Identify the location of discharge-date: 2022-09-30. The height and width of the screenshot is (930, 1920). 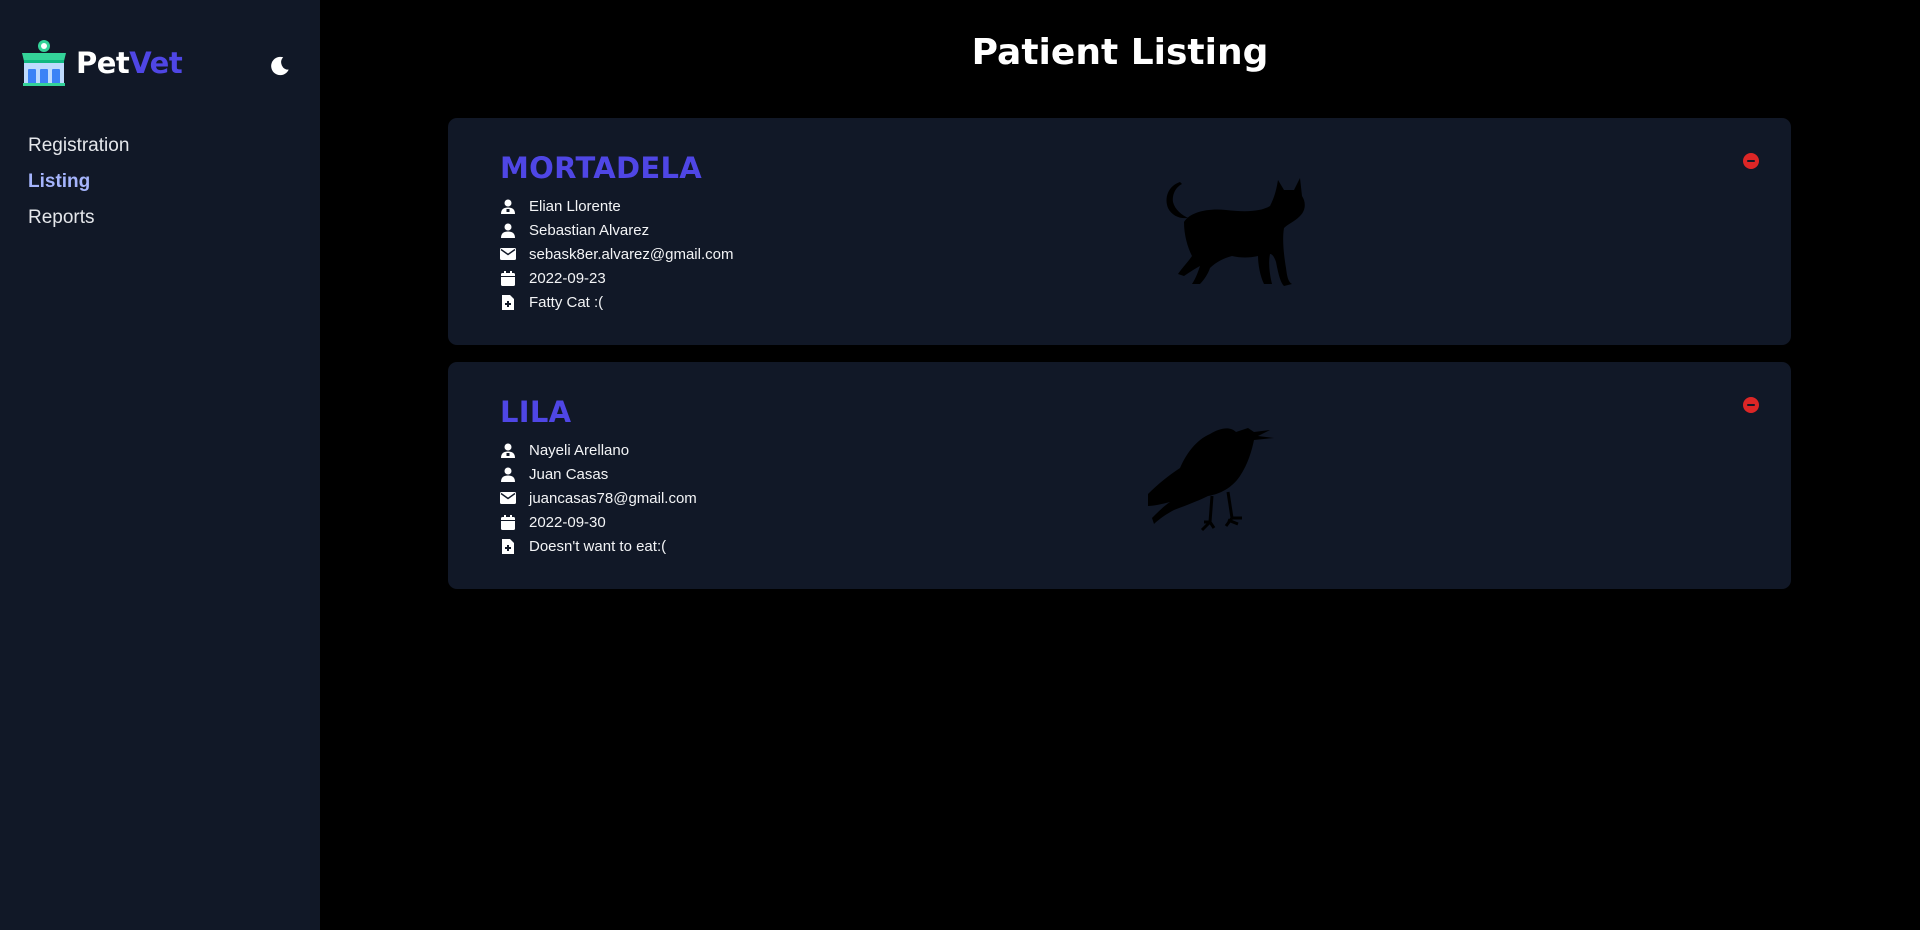
(567, 522).